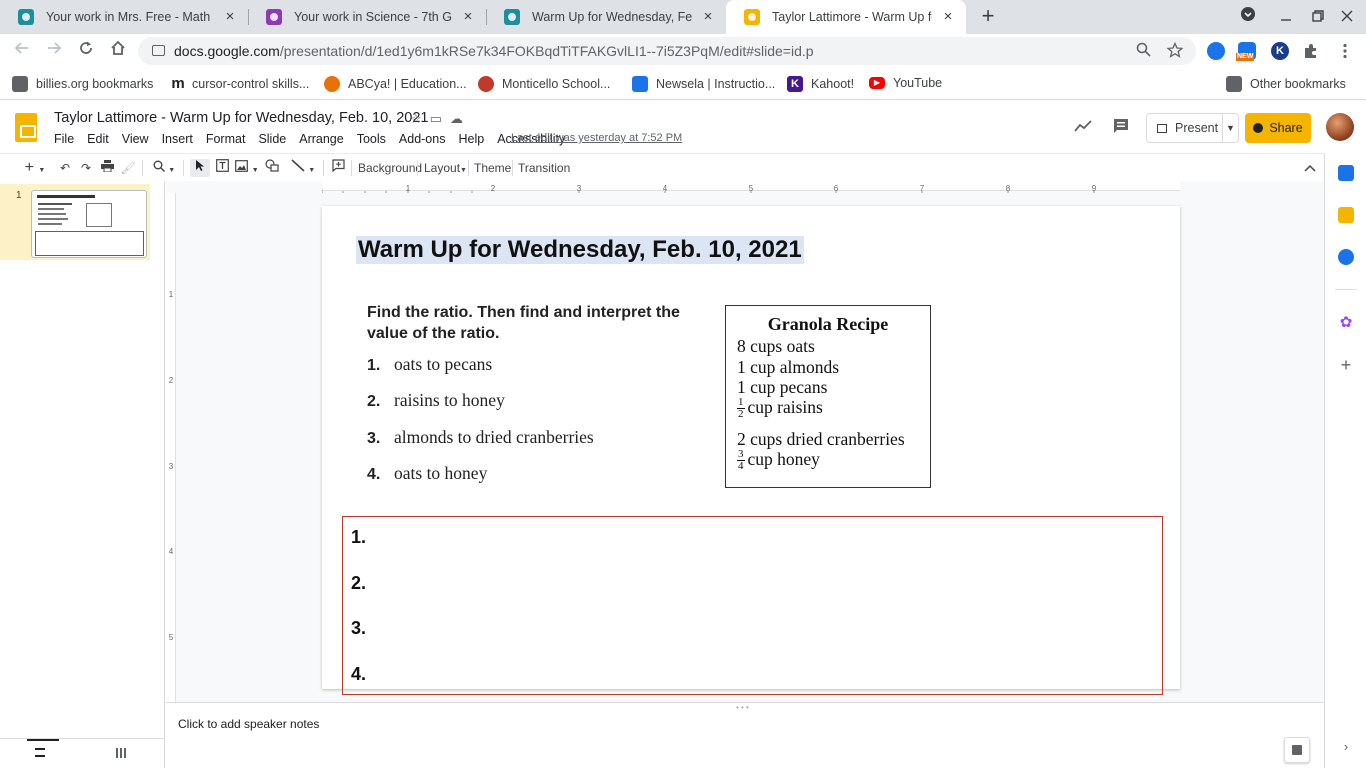 This screenshot has width=1366, height=768. What do you see at coordinates (1280, 51) in the screenshot?
I see `extension-k-icon: K` at bounding box center [1280, 51].